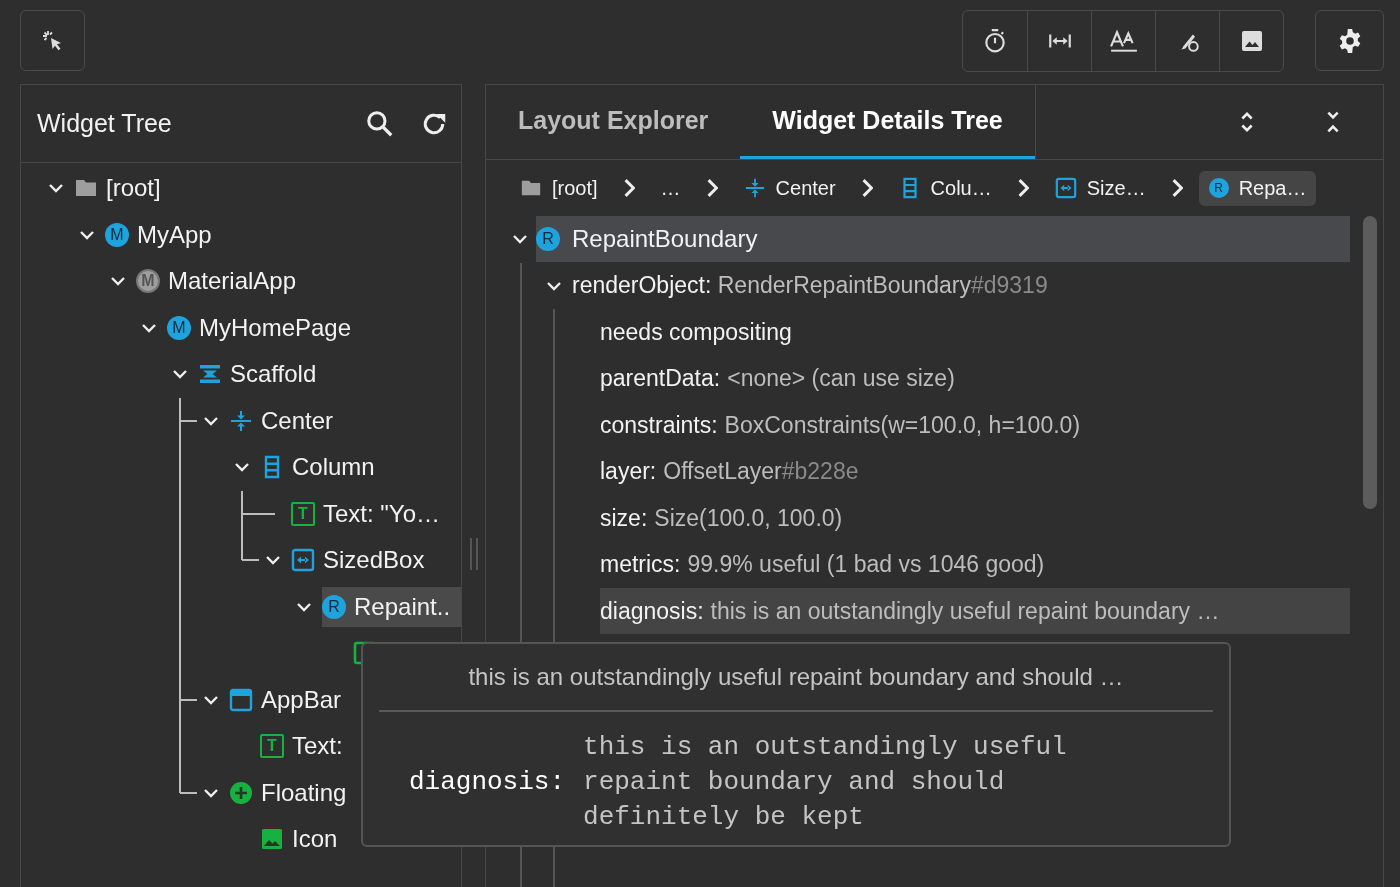 The height and width of the screenshot is (887, 1400). Describe the element at coordinates (474, 554) in the screenshot. I see `resize-handle` at that location.